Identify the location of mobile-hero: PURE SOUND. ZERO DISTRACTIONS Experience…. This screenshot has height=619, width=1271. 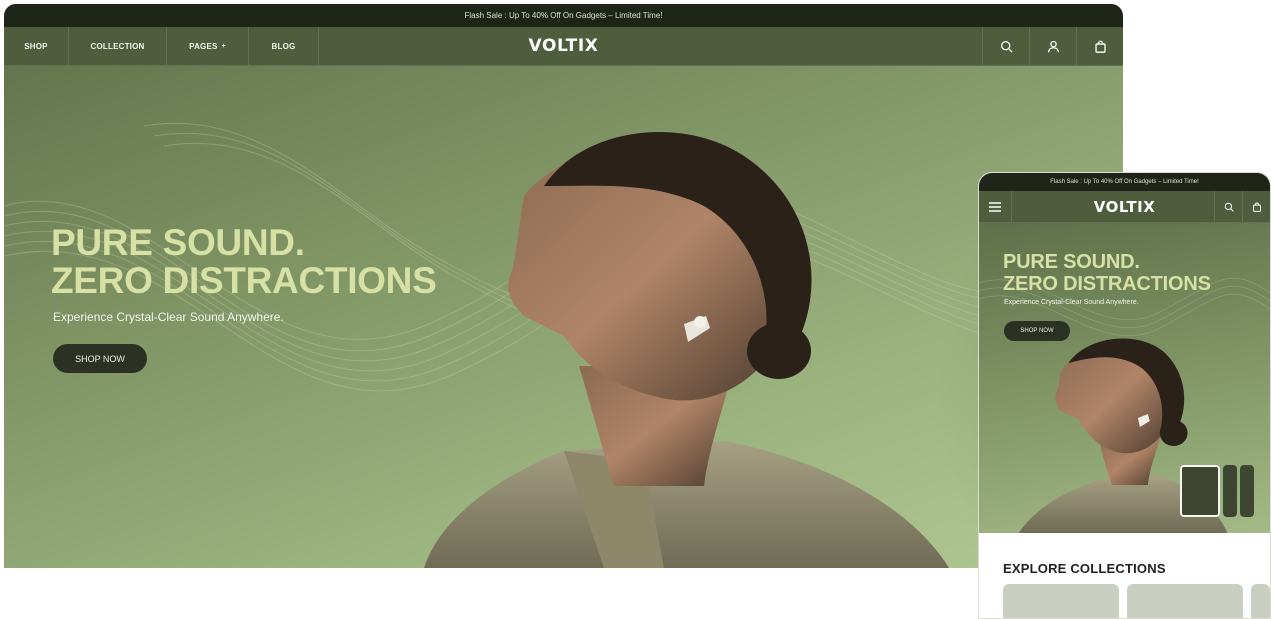
(1124, 378).